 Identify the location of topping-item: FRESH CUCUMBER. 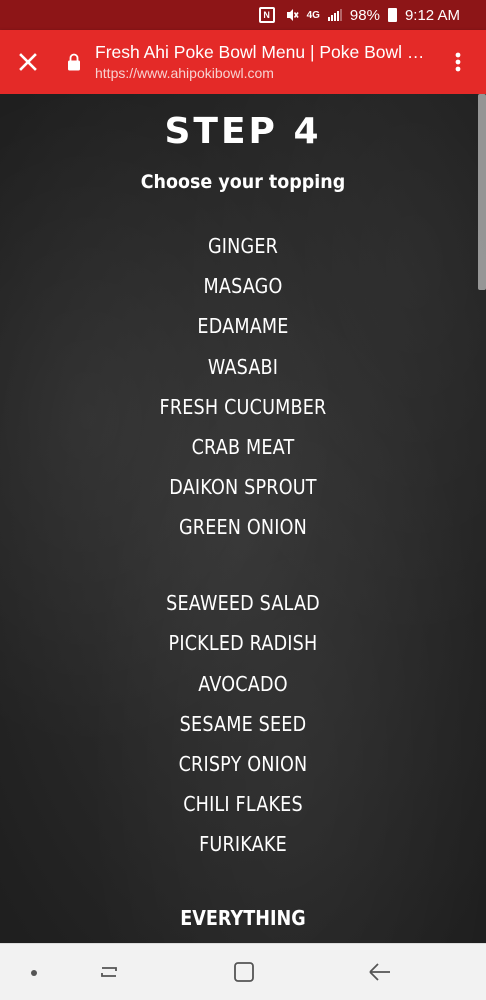
(243, 407).